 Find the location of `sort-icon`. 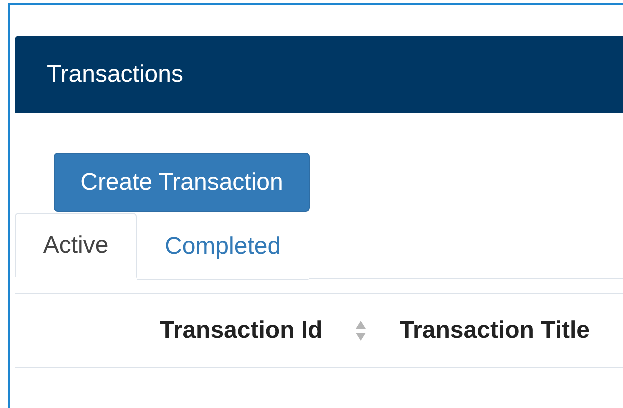

sort-icon is located at coordinates (360, 331).